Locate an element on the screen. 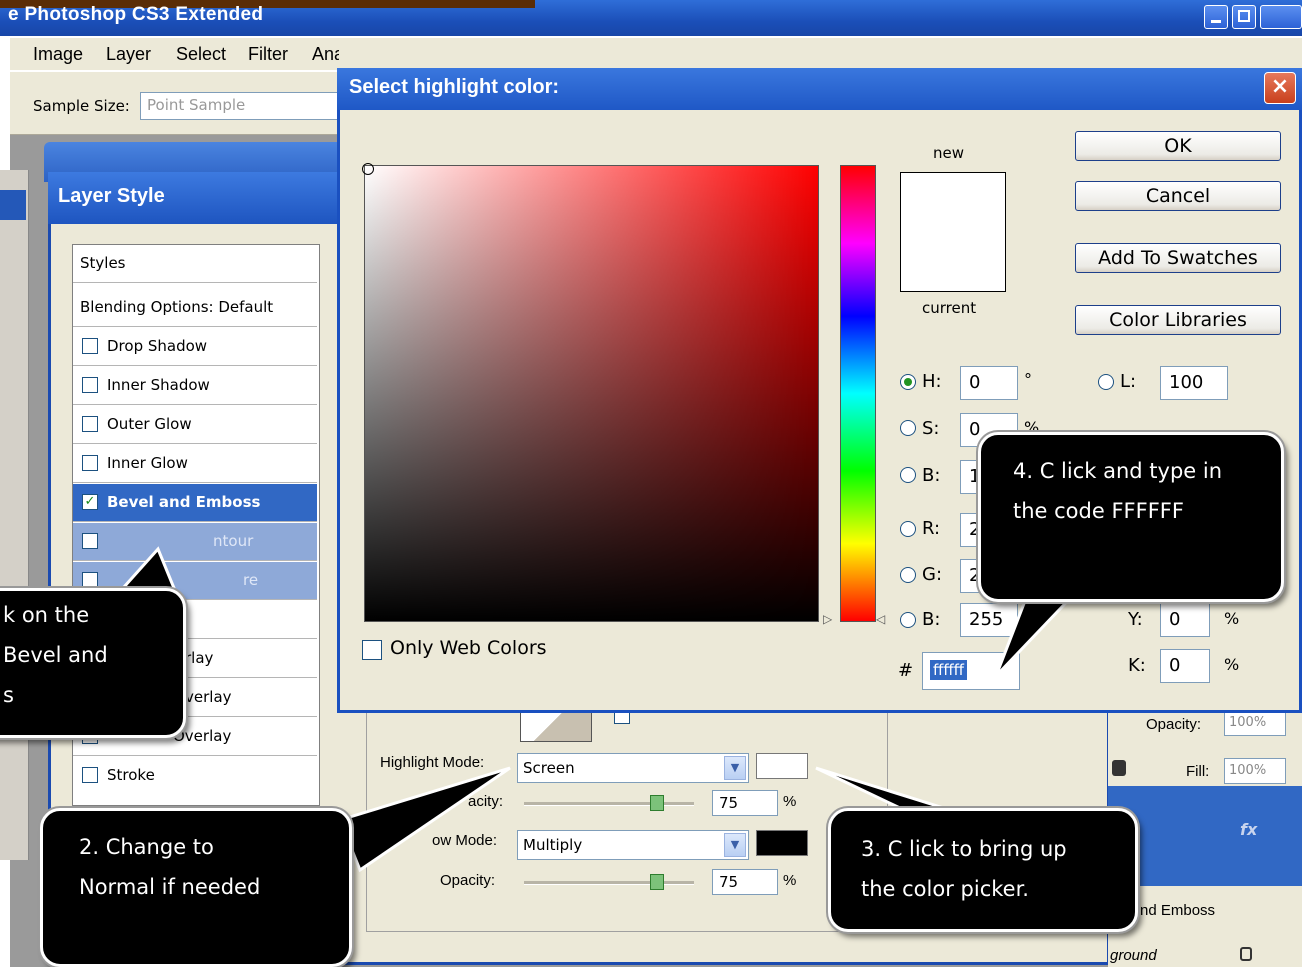 This screenshot has height=967, width=1302. layer-fill-input: 100% is located at coordinates (1255, 771).